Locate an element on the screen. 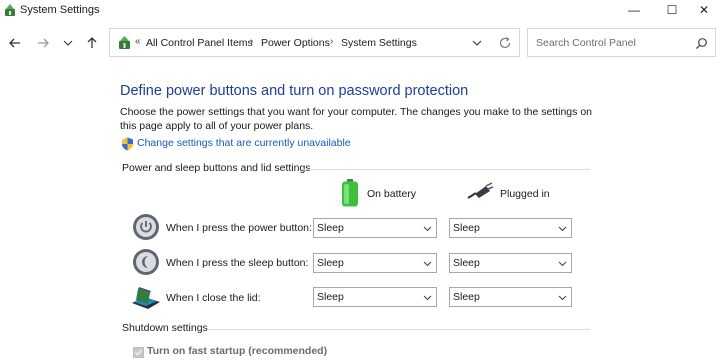 This screenshot has width=721, height=360. recent-locations-button is located at coordinates (68, 43).